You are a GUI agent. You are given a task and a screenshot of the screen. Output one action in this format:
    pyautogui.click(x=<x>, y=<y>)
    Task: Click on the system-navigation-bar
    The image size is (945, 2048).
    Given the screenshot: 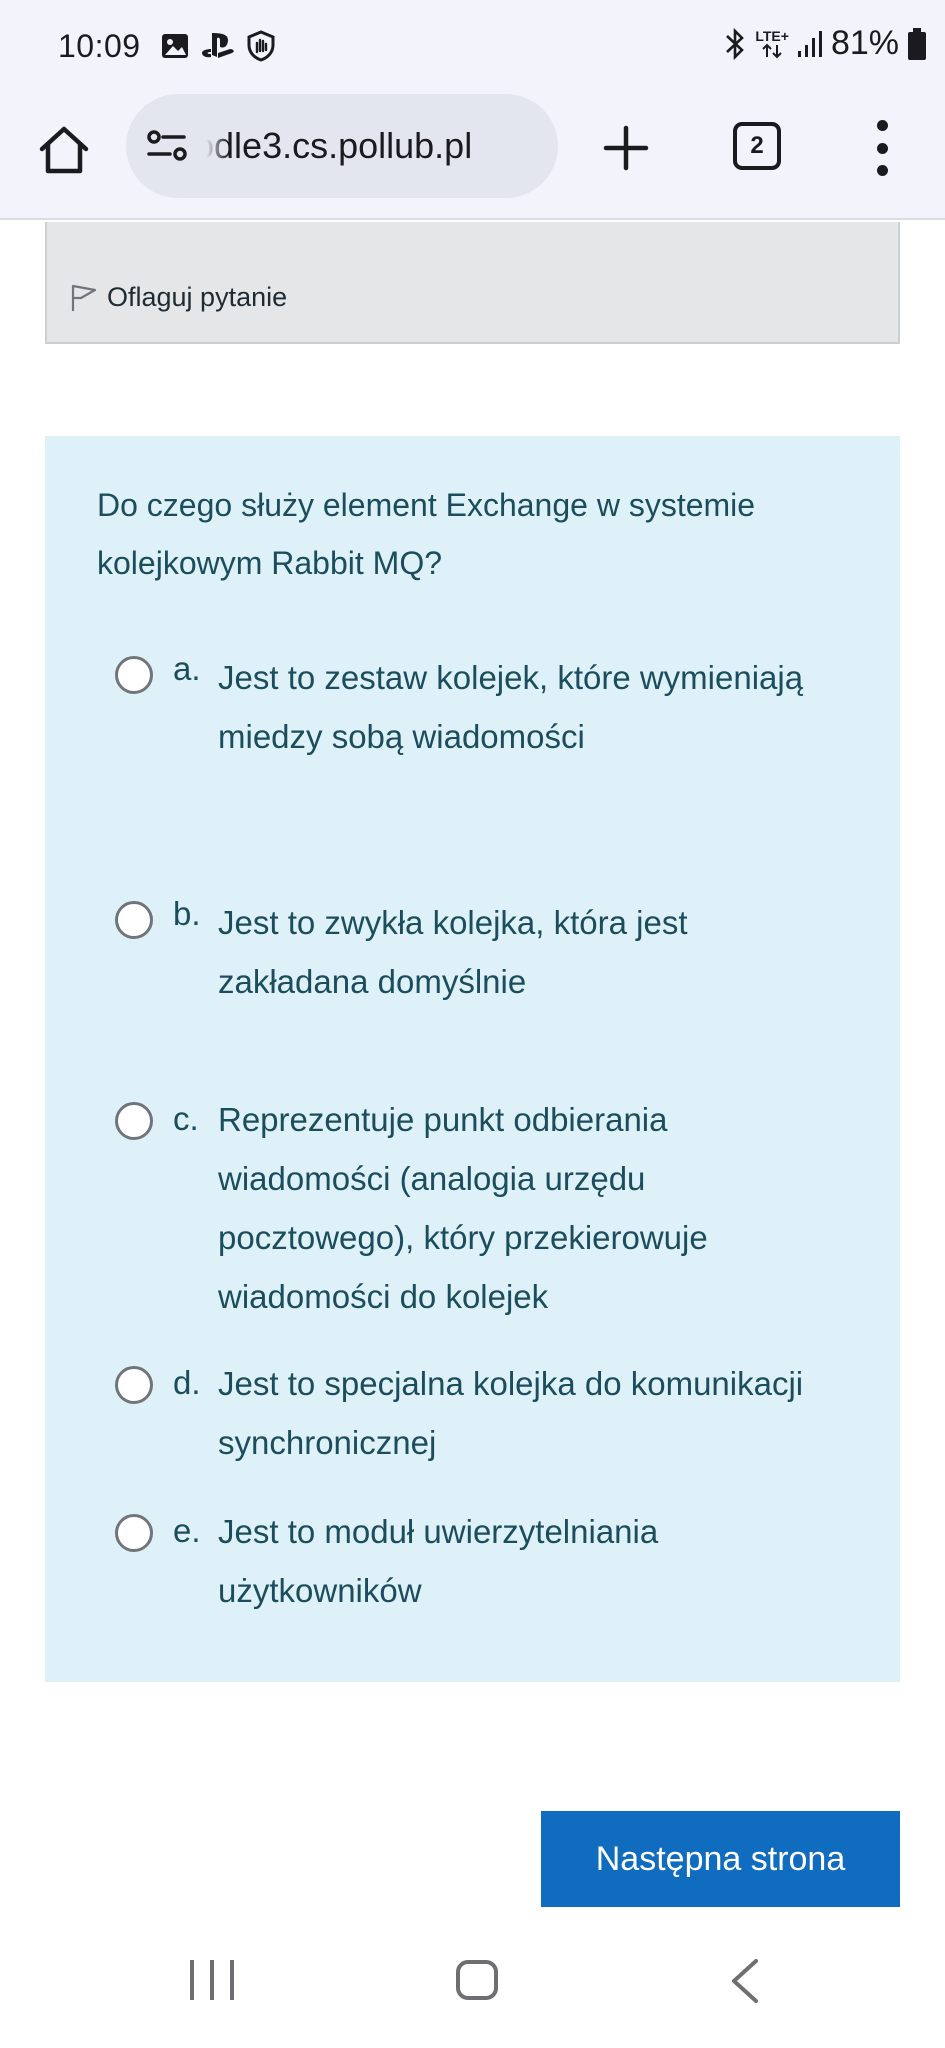 What is the action you would take?
    pyautogui.click(x=472, y=1983)
    